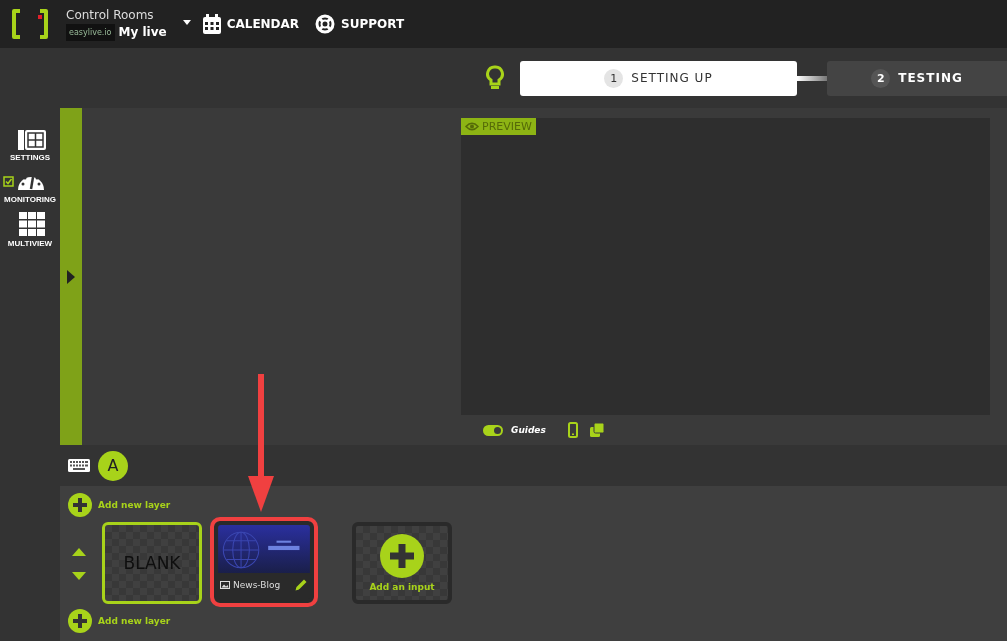  What do you see at coordinates (113, 465) in the screenshot?
I see `scene-button: A` at bounding box center [113, 465].